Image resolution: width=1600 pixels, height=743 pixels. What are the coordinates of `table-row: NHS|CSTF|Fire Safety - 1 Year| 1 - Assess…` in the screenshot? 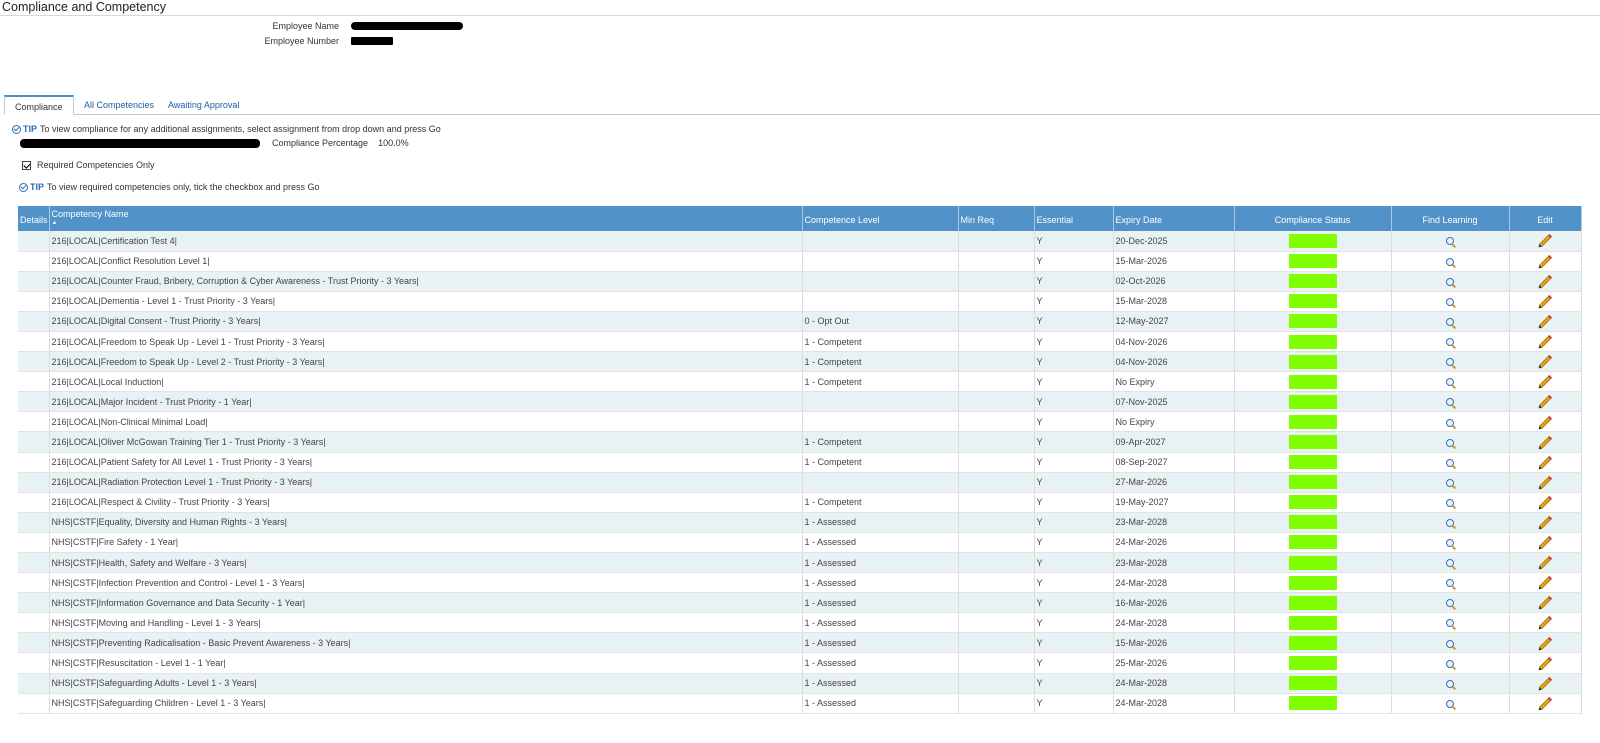 It's located at (800, 543).